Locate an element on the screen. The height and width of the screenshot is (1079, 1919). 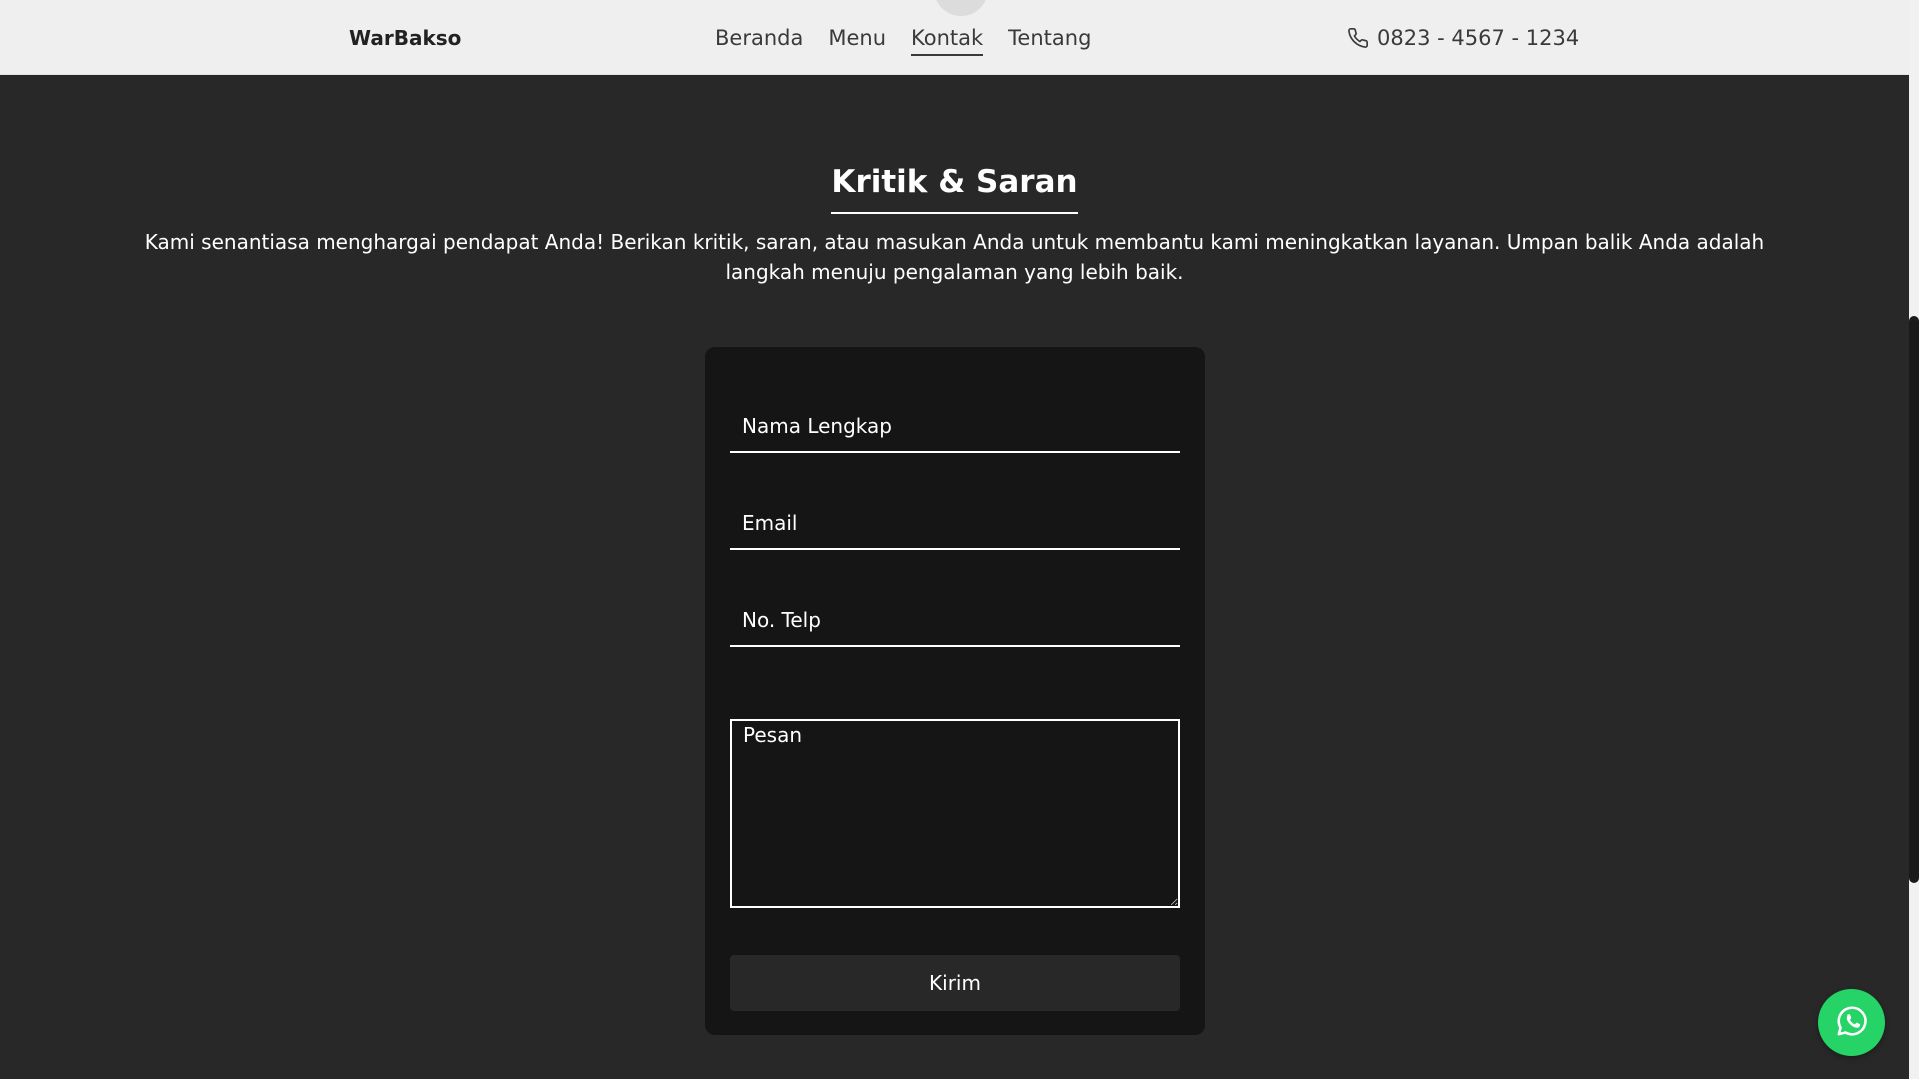
phone-input is located at coordinates (955, 621).